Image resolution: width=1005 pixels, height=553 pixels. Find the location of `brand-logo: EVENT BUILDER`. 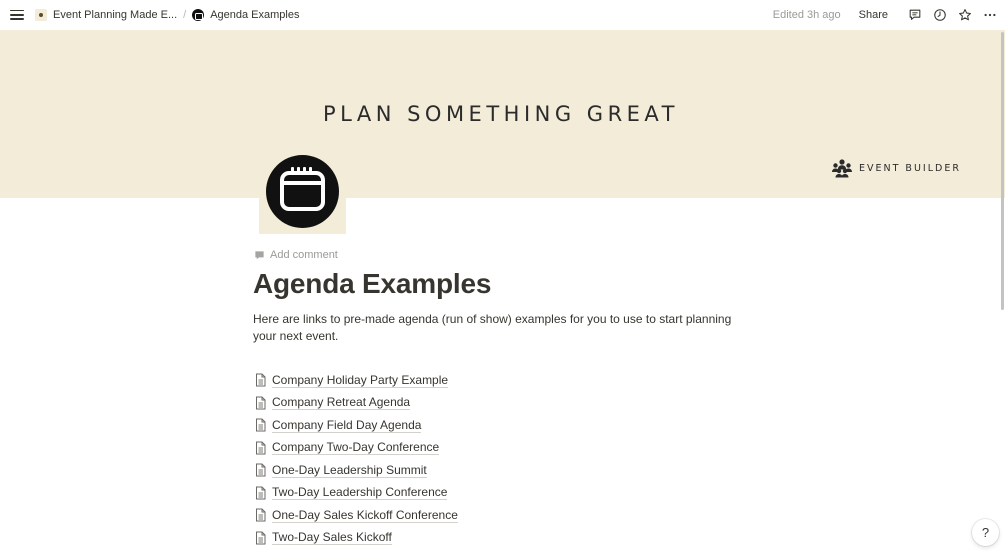

brand-logo: EVENT BUILDER is located at coordinates (896, 168).